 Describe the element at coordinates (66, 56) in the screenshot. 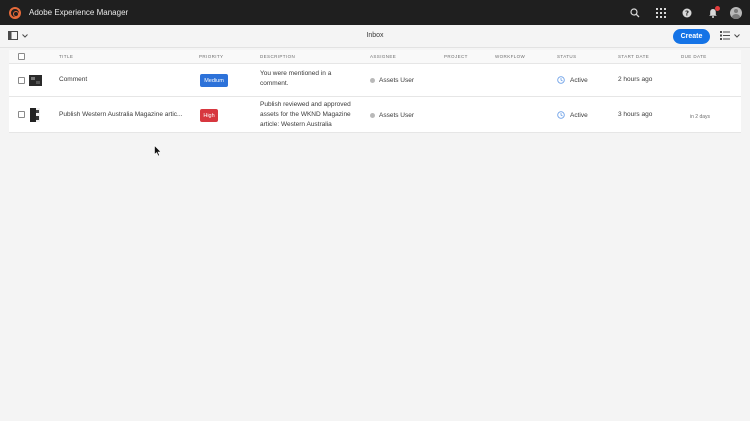

I see `column-header-title: TITLE` at that location.